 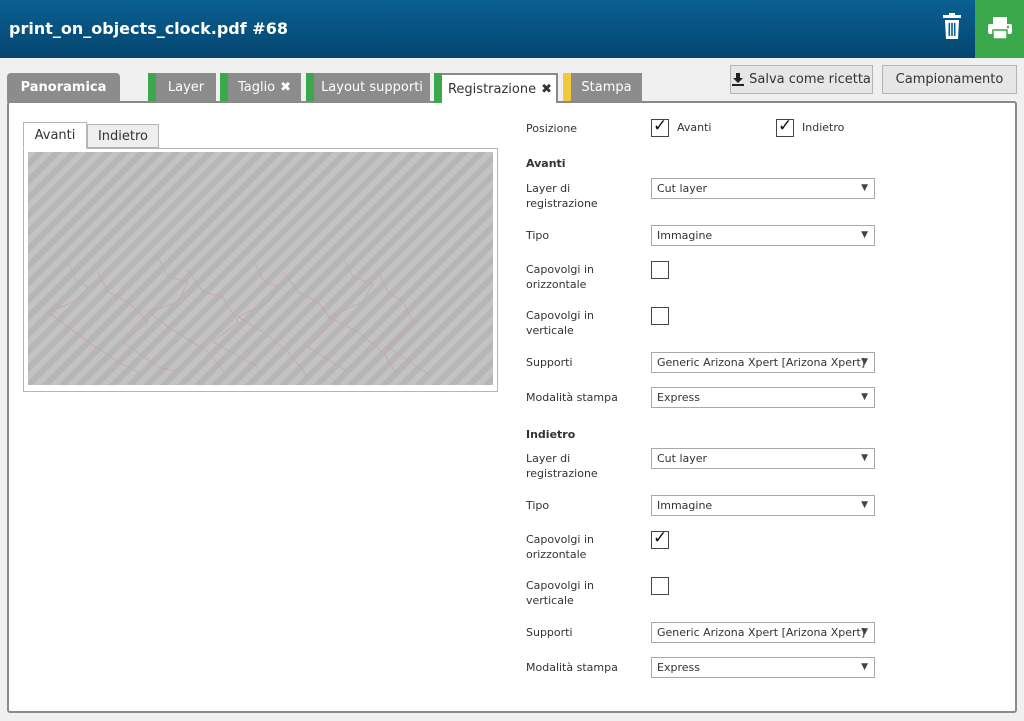 I want to click on back-flip-v-checkbox, so click(x=660, y=586).